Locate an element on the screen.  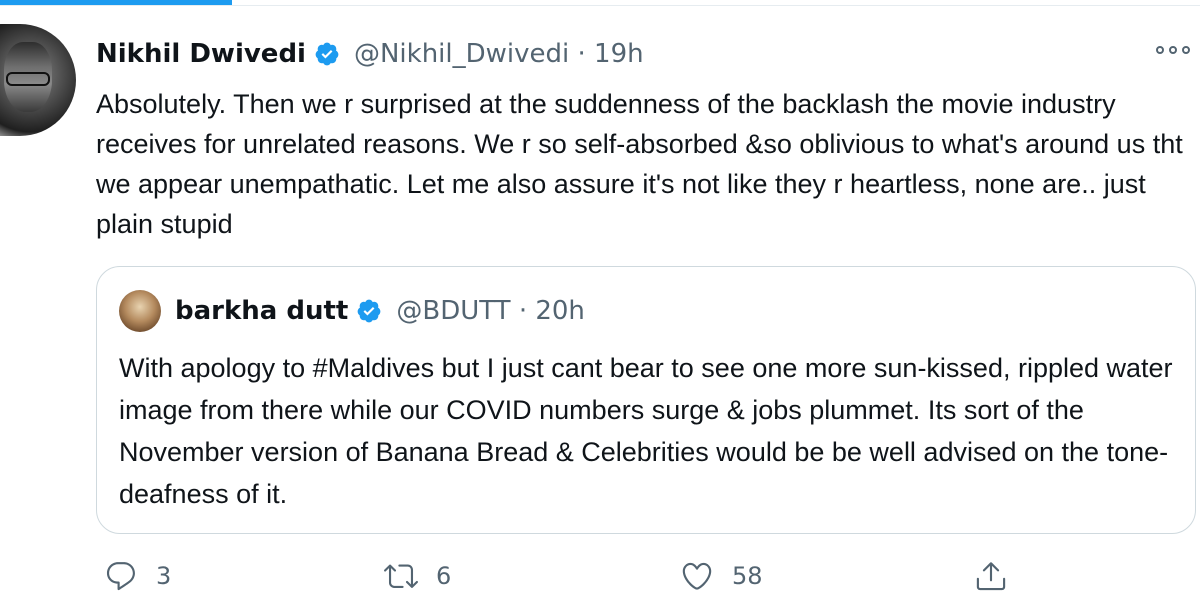
tweet-header: Nikhil Dwivedi @Nikhil_Dwivedi · 19h is located at coordinates (370, 54).